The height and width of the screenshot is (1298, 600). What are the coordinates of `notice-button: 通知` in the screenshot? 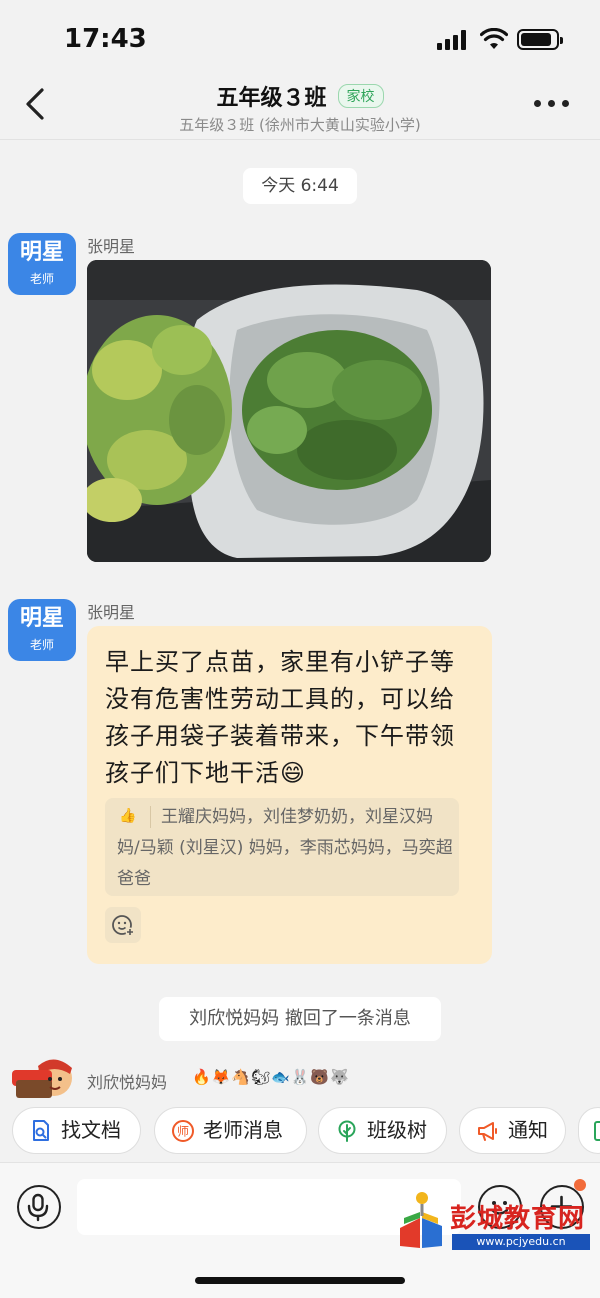 It's located at (512, 1130).